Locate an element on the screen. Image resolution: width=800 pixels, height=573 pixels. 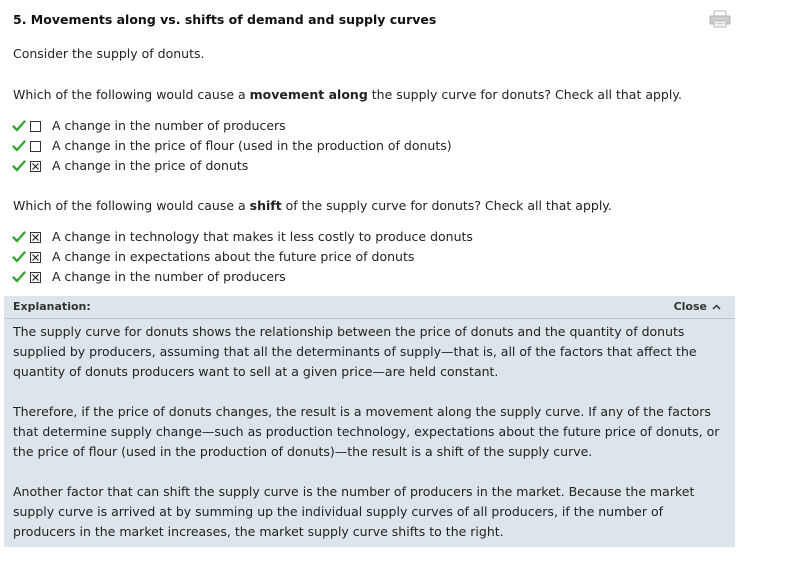
chevron-up-icon is located at coordinates (716, 306).